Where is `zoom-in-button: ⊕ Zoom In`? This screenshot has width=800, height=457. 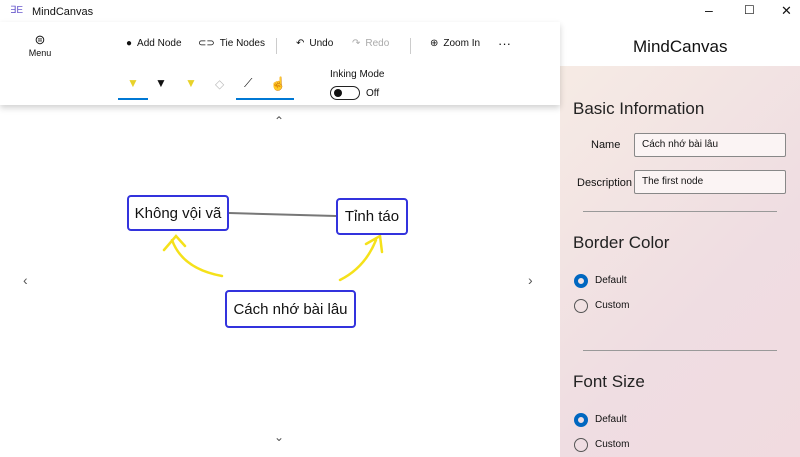 zoom-in-button: ⊕ Zoom In is located at coordinates (455, 43).